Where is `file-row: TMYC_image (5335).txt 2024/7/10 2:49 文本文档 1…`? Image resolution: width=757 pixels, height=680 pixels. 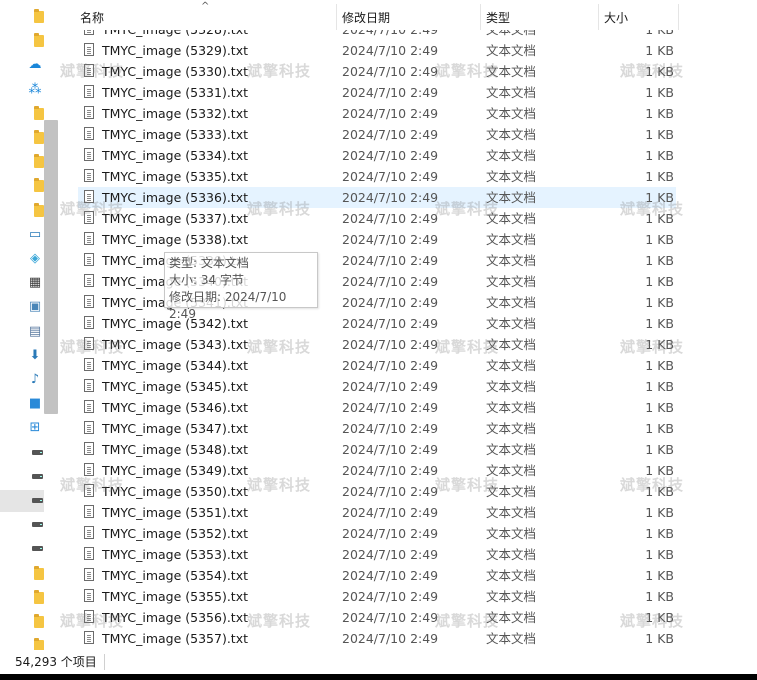 file-row: TMYC_image (5335).txt 2024/7/10 2:49 文本文档 1… is located at coordinates (377, 176).